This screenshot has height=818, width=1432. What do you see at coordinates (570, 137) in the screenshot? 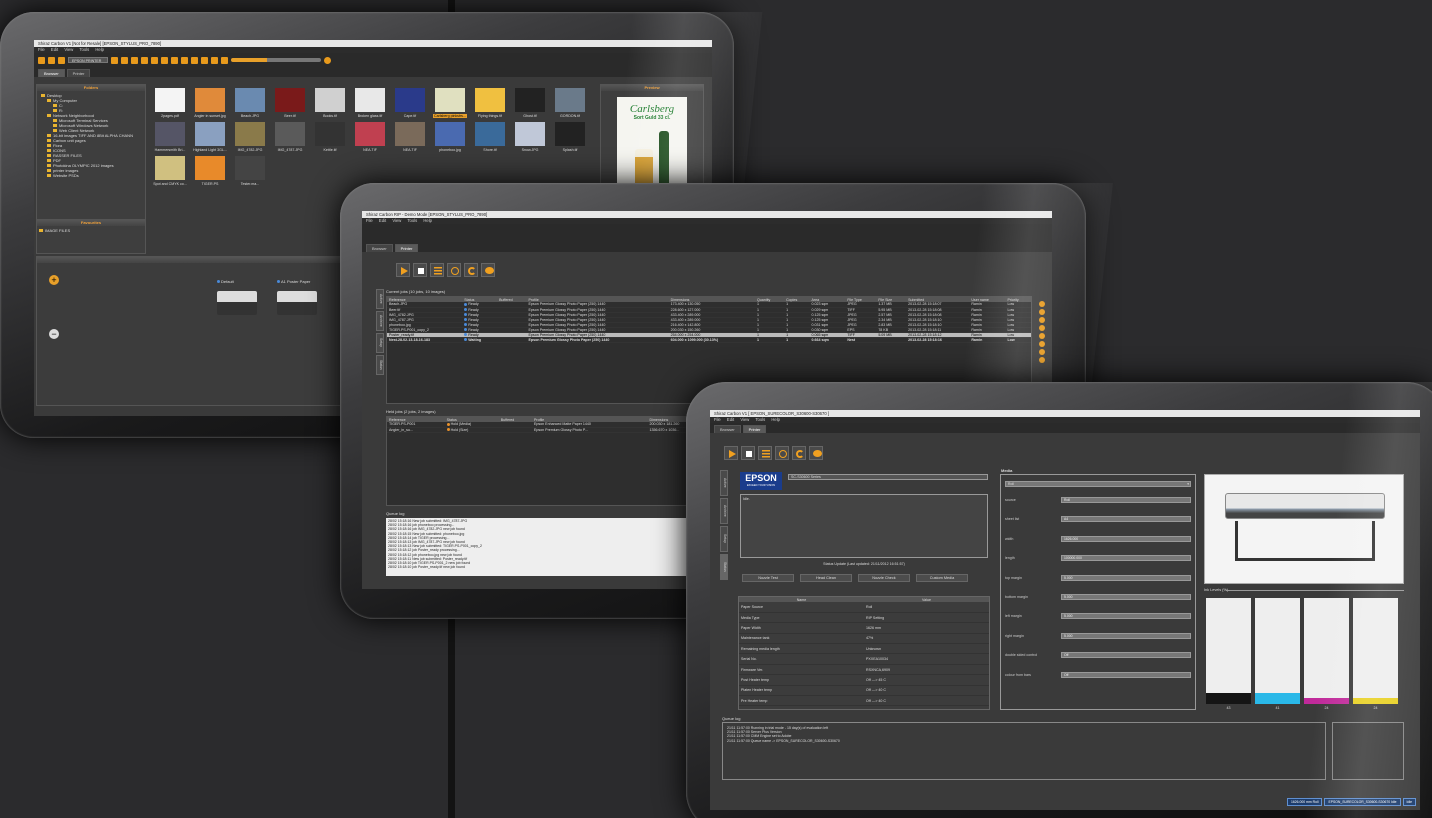
I see `thumbnail-item: Splash.tif` at bounding box center [570, 137].